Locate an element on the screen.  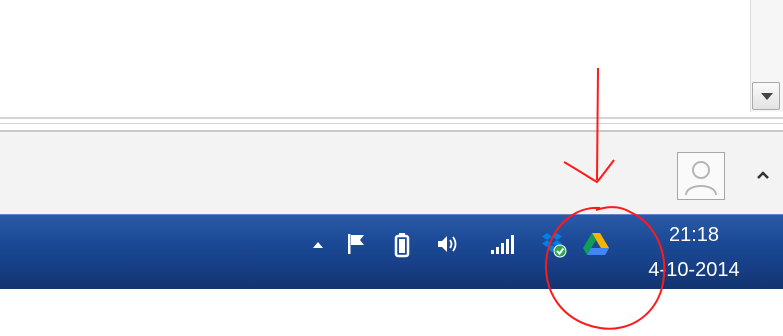
signal-bars-icon is located at coordinates (502, 244).